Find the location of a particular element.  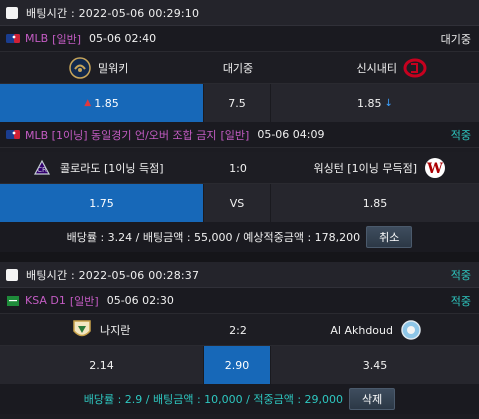

najran-logo-icon is located at coordinates (82, 330).